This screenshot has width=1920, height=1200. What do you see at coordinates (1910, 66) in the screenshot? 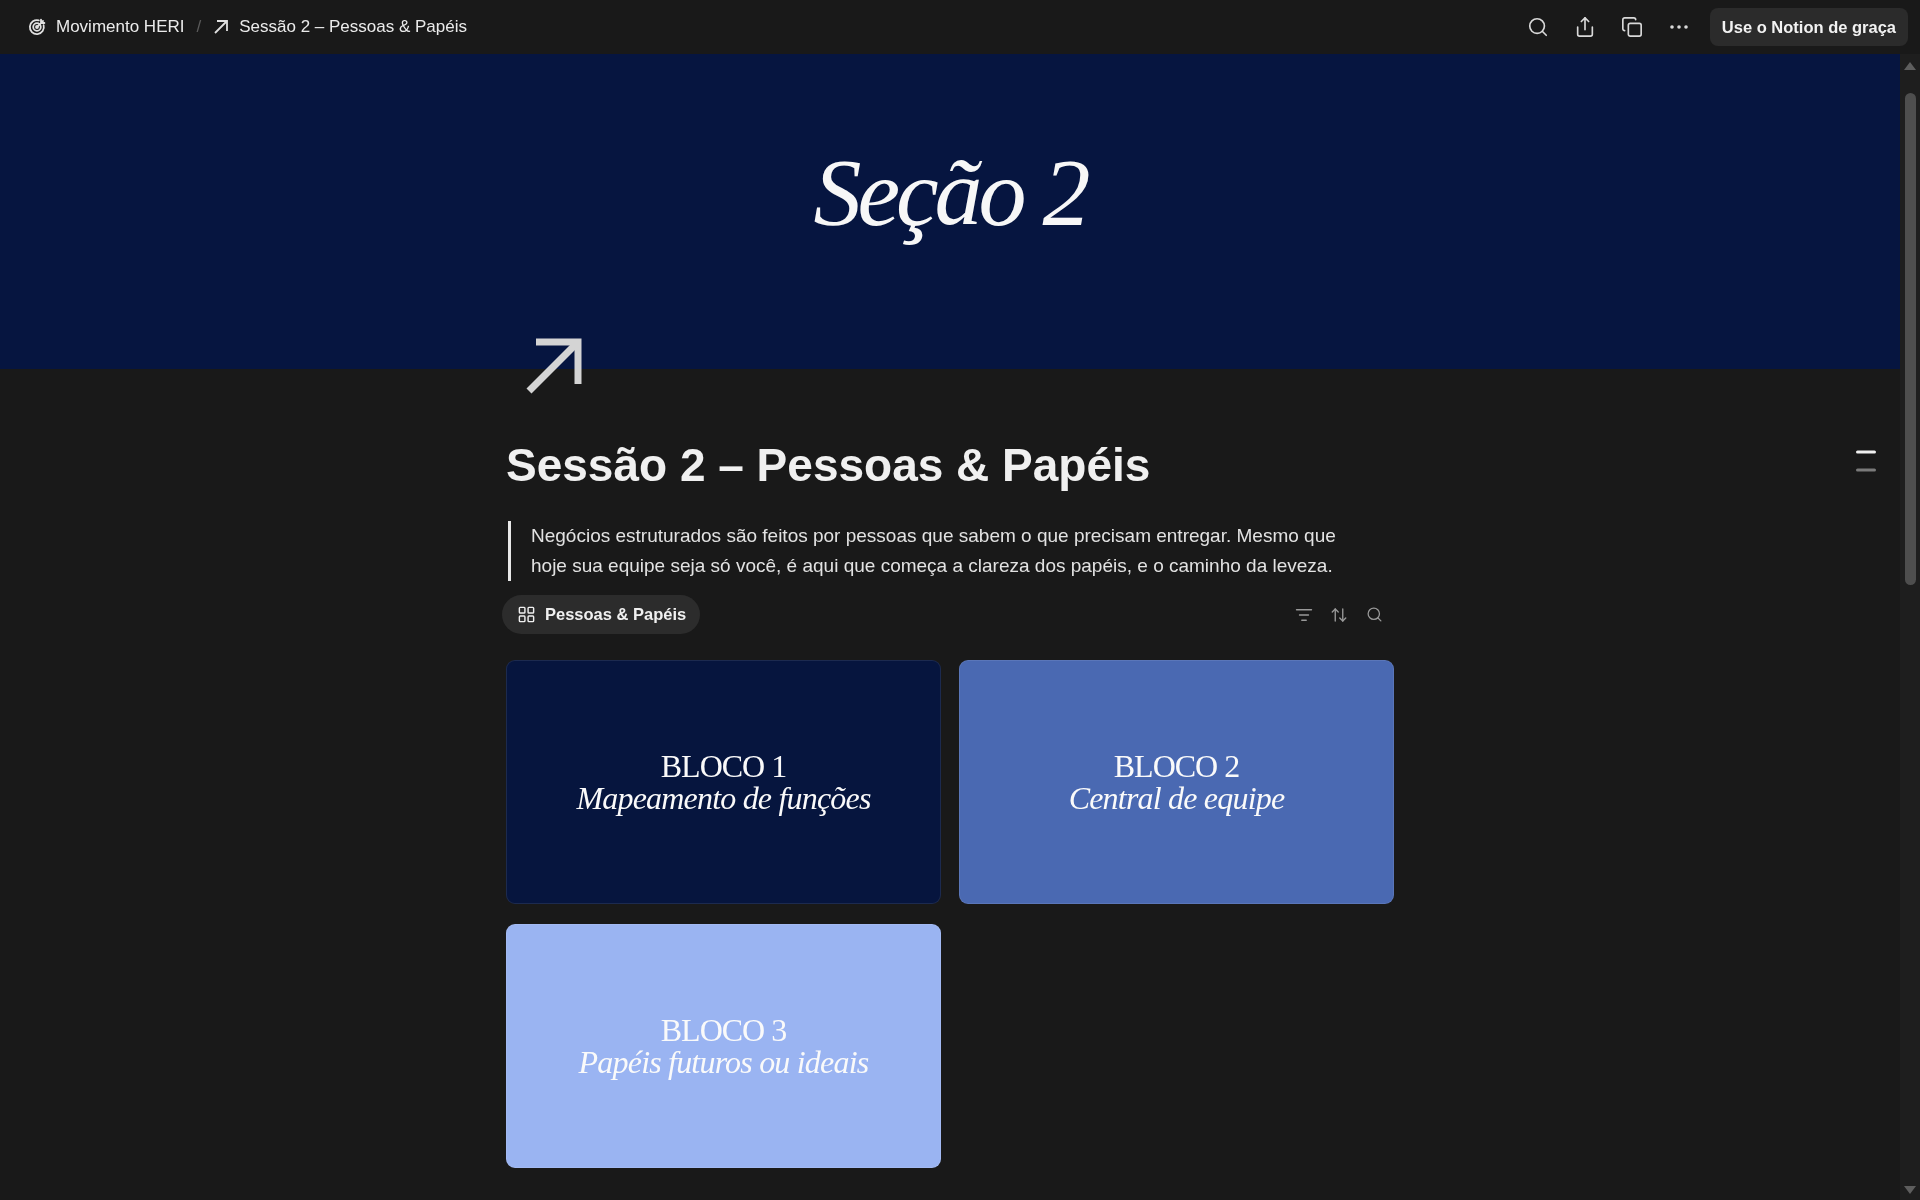
I see `triangle-up-icon` at bounding box center [1910, 66].